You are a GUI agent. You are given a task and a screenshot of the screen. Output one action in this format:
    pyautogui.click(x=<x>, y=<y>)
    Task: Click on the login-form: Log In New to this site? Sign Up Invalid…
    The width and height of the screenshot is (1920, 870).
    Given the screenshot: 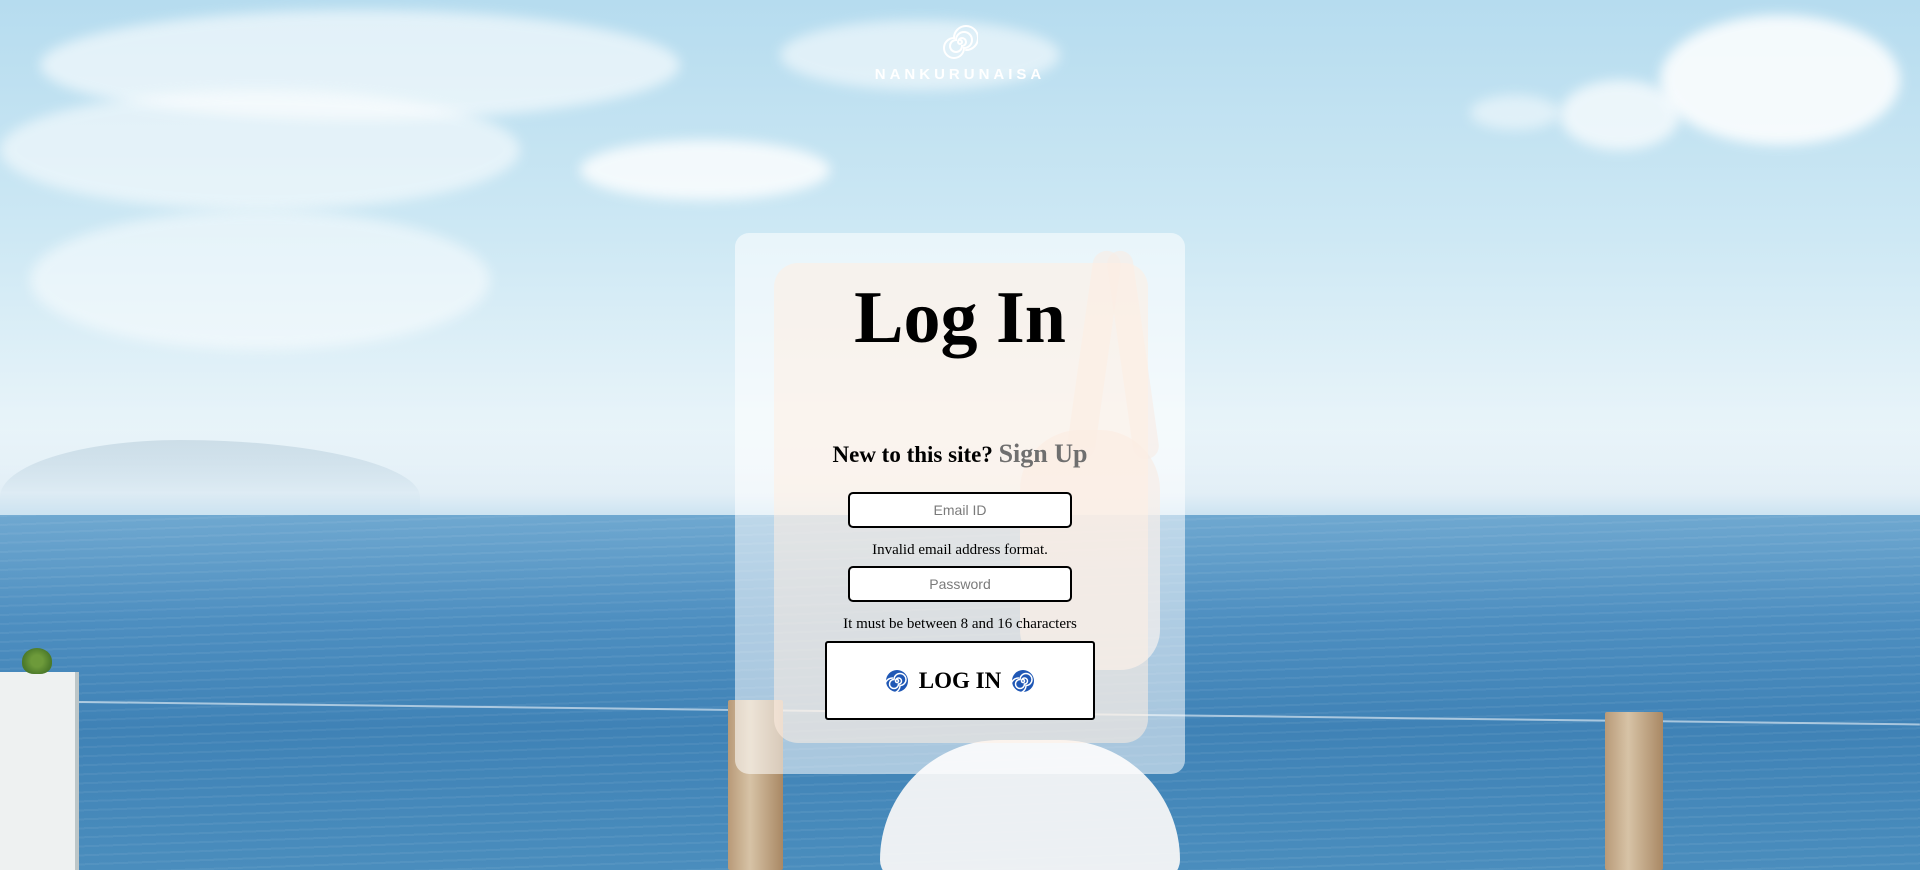 What is the action you would take?
    pyautogui.click(x=960, y=503)
    